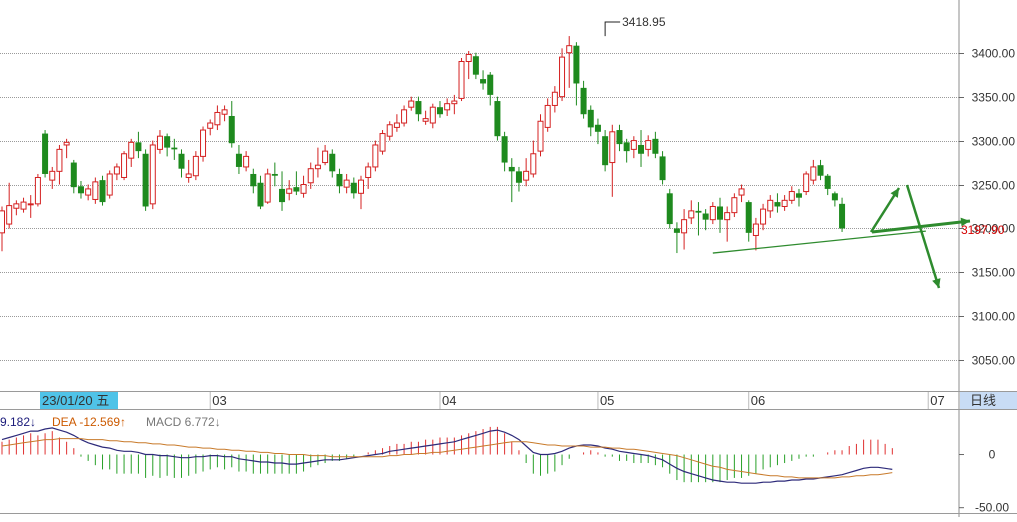 The image size is (1017, 522). I want to click on y-tick-label: 3250.00, so click(994, 186).